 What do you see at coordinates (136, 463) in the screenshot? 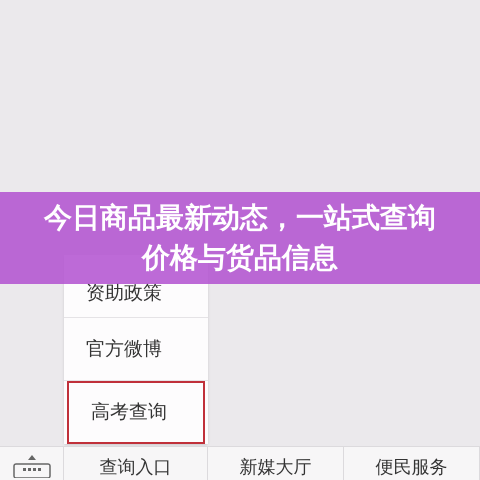
I see `menu-tab: 查询入口` at bounding box center [136, 463].